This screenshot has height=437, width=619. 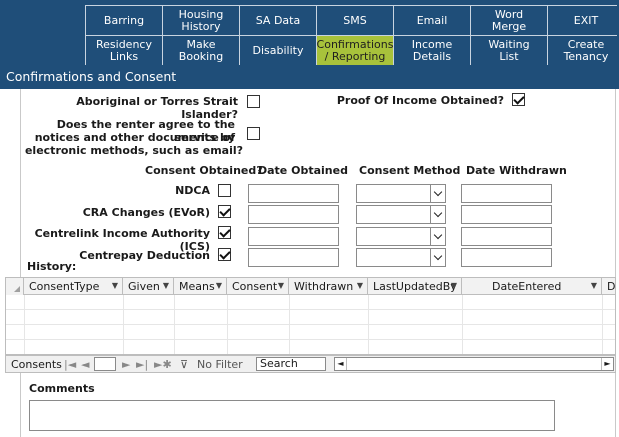 What do you see at coordinates (293, 257) in the screenshot?
I see `centrepay-date-obtained-field` at bounding box center [293, 257].